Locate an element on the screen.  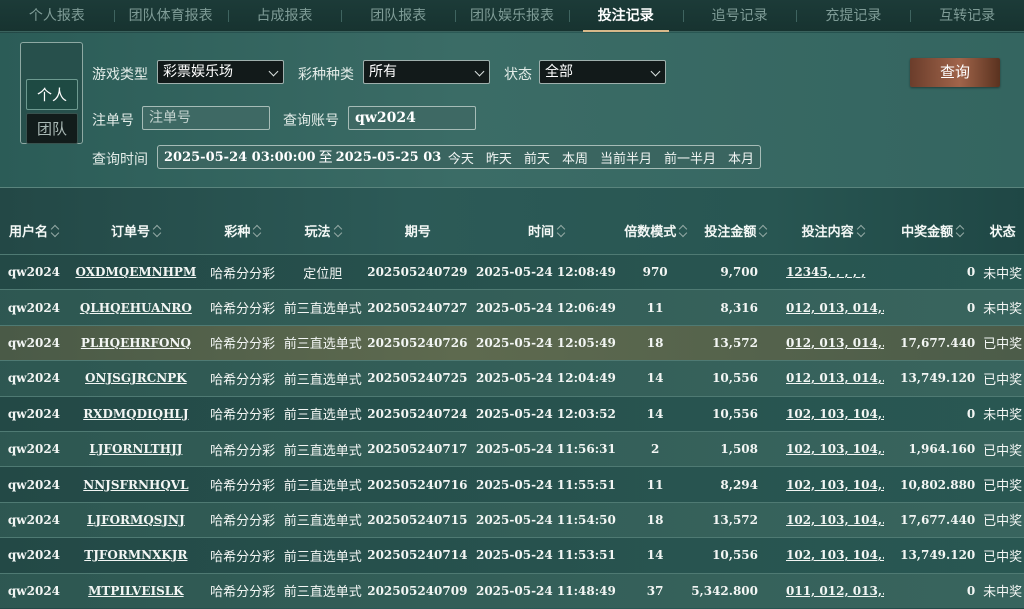
tab-transfer-records: 互转记录 is located at coordinates (967, 16).